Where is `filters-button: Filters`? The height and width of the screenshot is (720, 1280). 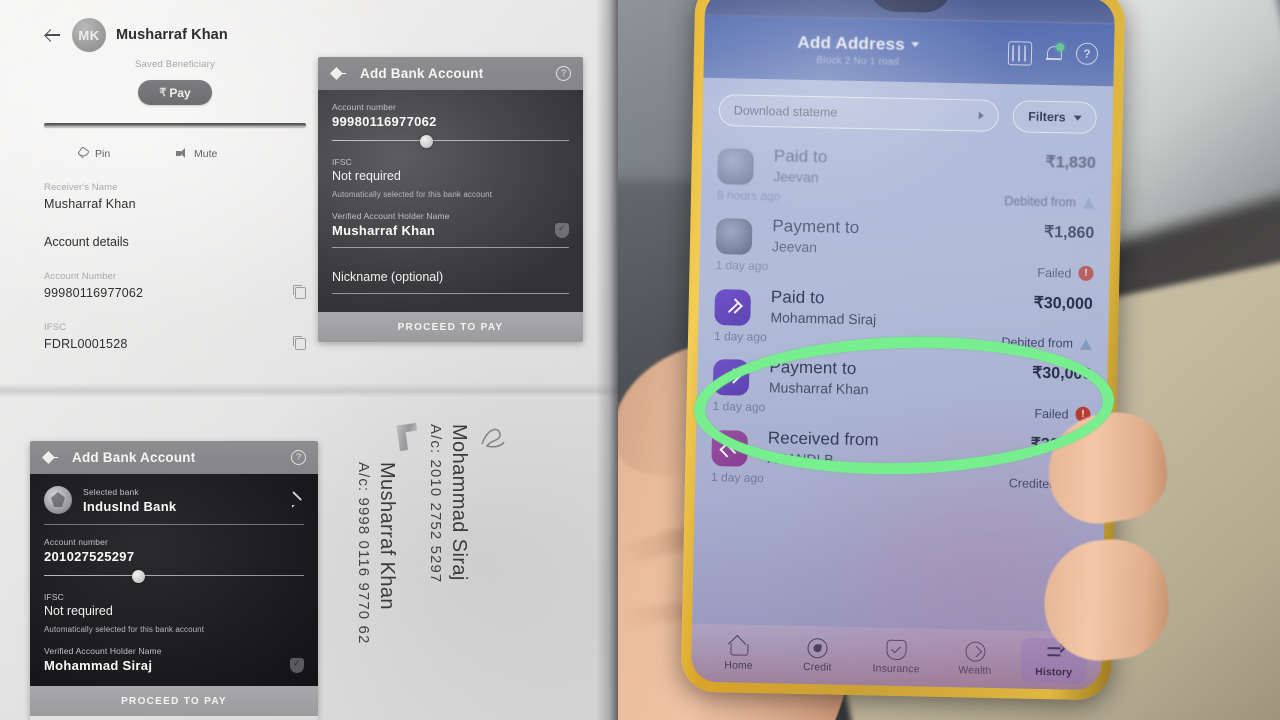
filters-button: Filters is located at coordinates (1055, 117).